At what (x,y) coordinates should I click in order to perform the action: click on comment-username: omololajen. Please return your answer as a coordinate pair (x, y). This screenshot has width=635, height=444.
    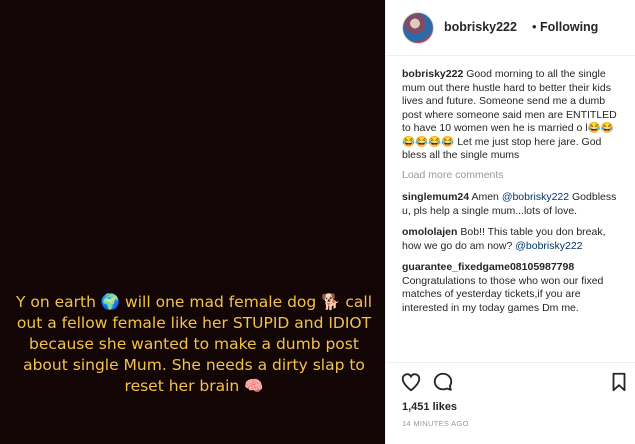
    Looking at the image, I should click on (429, 232).